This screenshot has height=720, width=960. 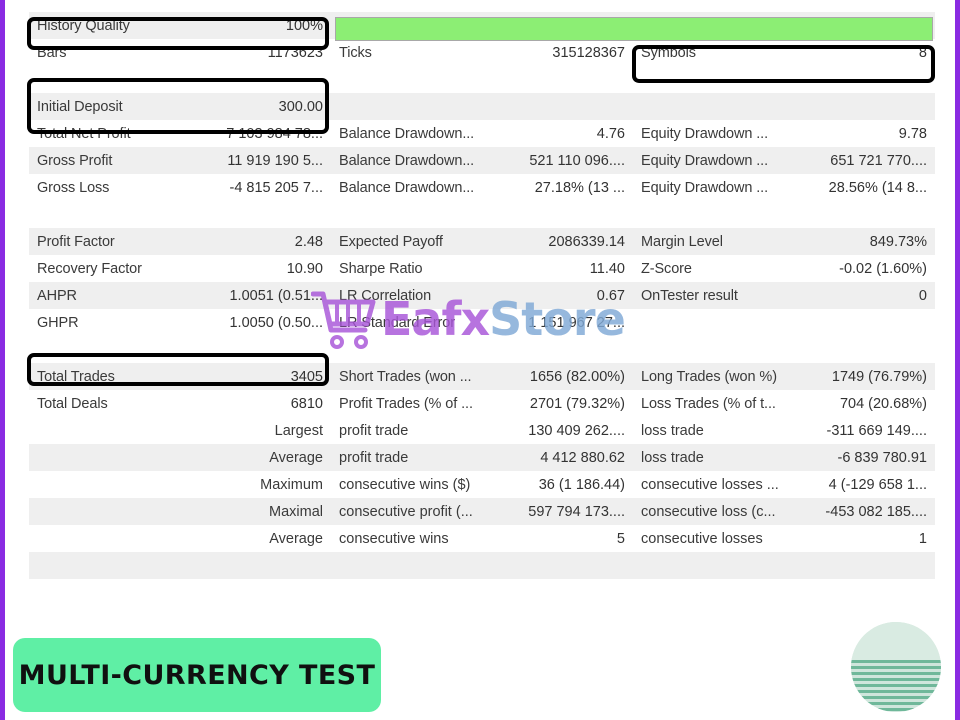 What do you see at coordinates (610, 295) in the screenshot?
I see `report-cell-value: 0.67` at bounding box center [610, 295].